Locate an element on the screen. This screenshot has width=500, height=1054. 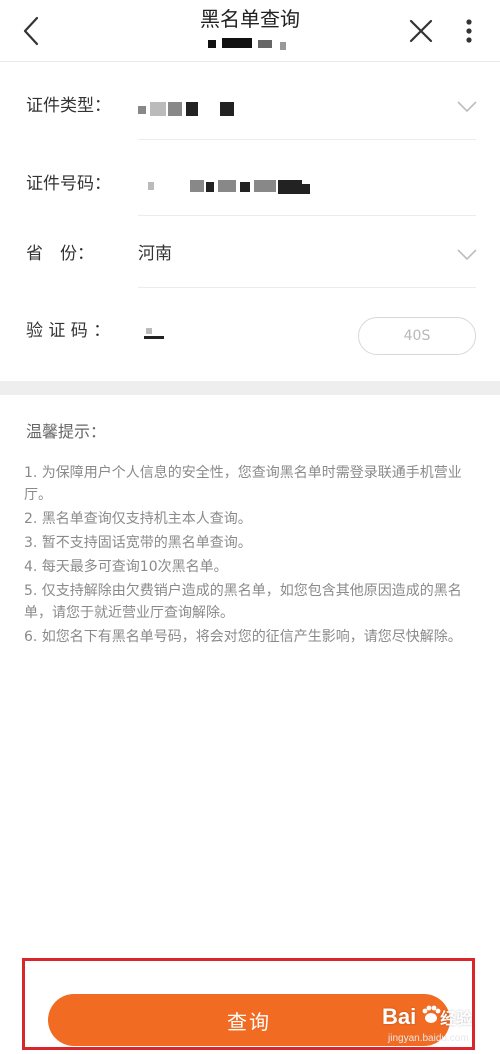
id-type-label: 证件类型： is located at coordinates (68, 106).